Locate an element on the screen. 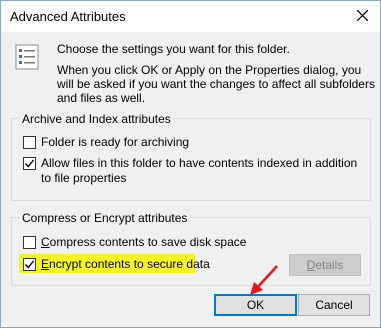  cancel-button-label: Cancel is located at coordinates (334, 305).